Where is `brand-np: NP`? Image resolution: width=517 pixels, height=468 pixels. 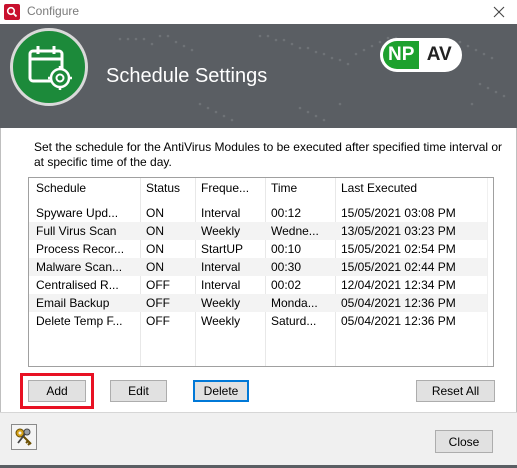
brand-np: NP is located at coordinates (401, 55).